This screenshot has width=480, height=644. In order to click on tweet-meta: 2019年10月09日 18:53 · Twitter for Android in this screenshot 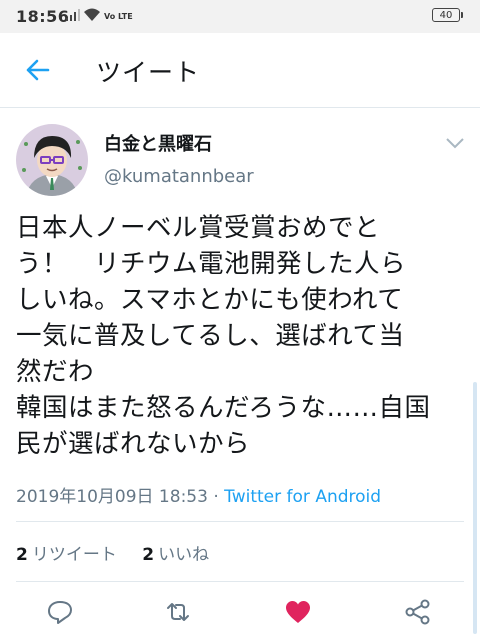, I will do `click(198, 494)`.